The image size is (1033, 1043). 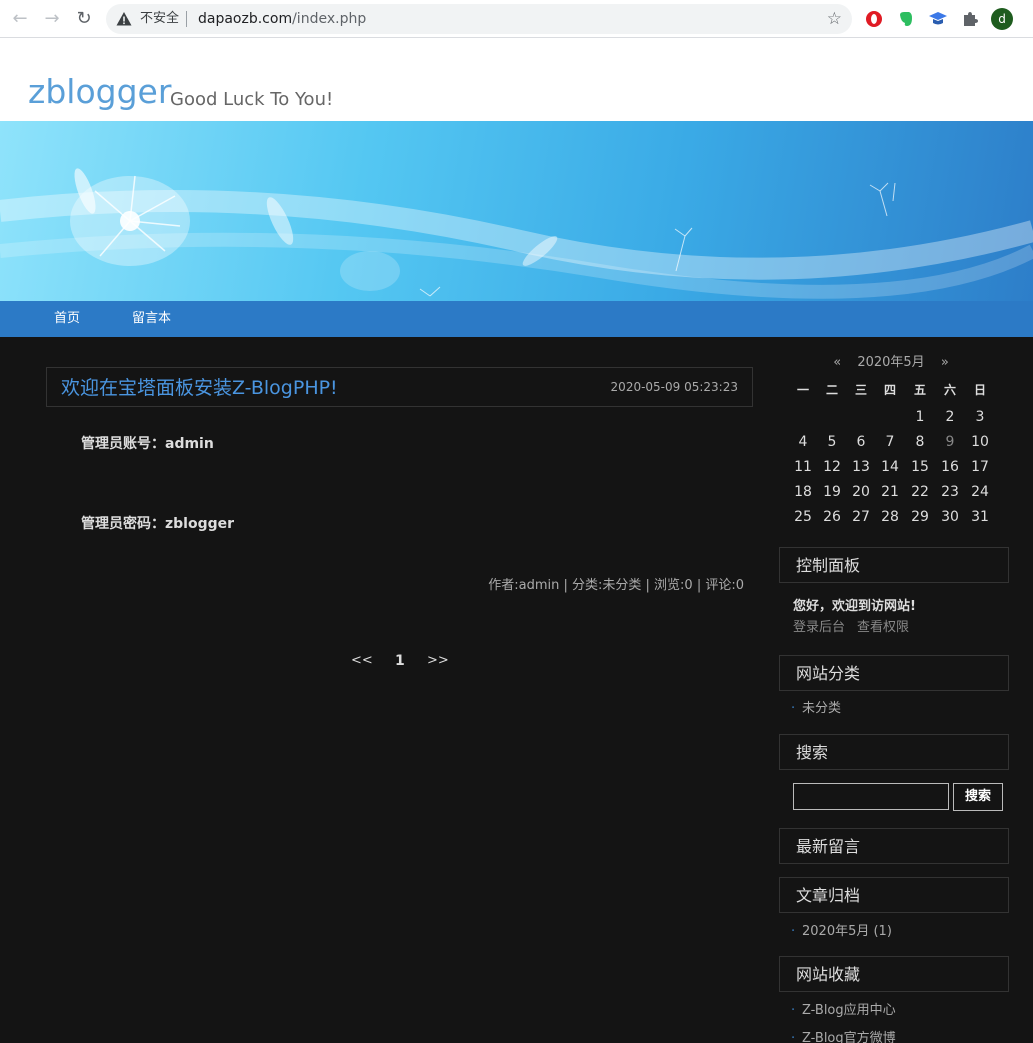 I want to click on archive-title-box: 文章归档, so click(x=894, y=895).